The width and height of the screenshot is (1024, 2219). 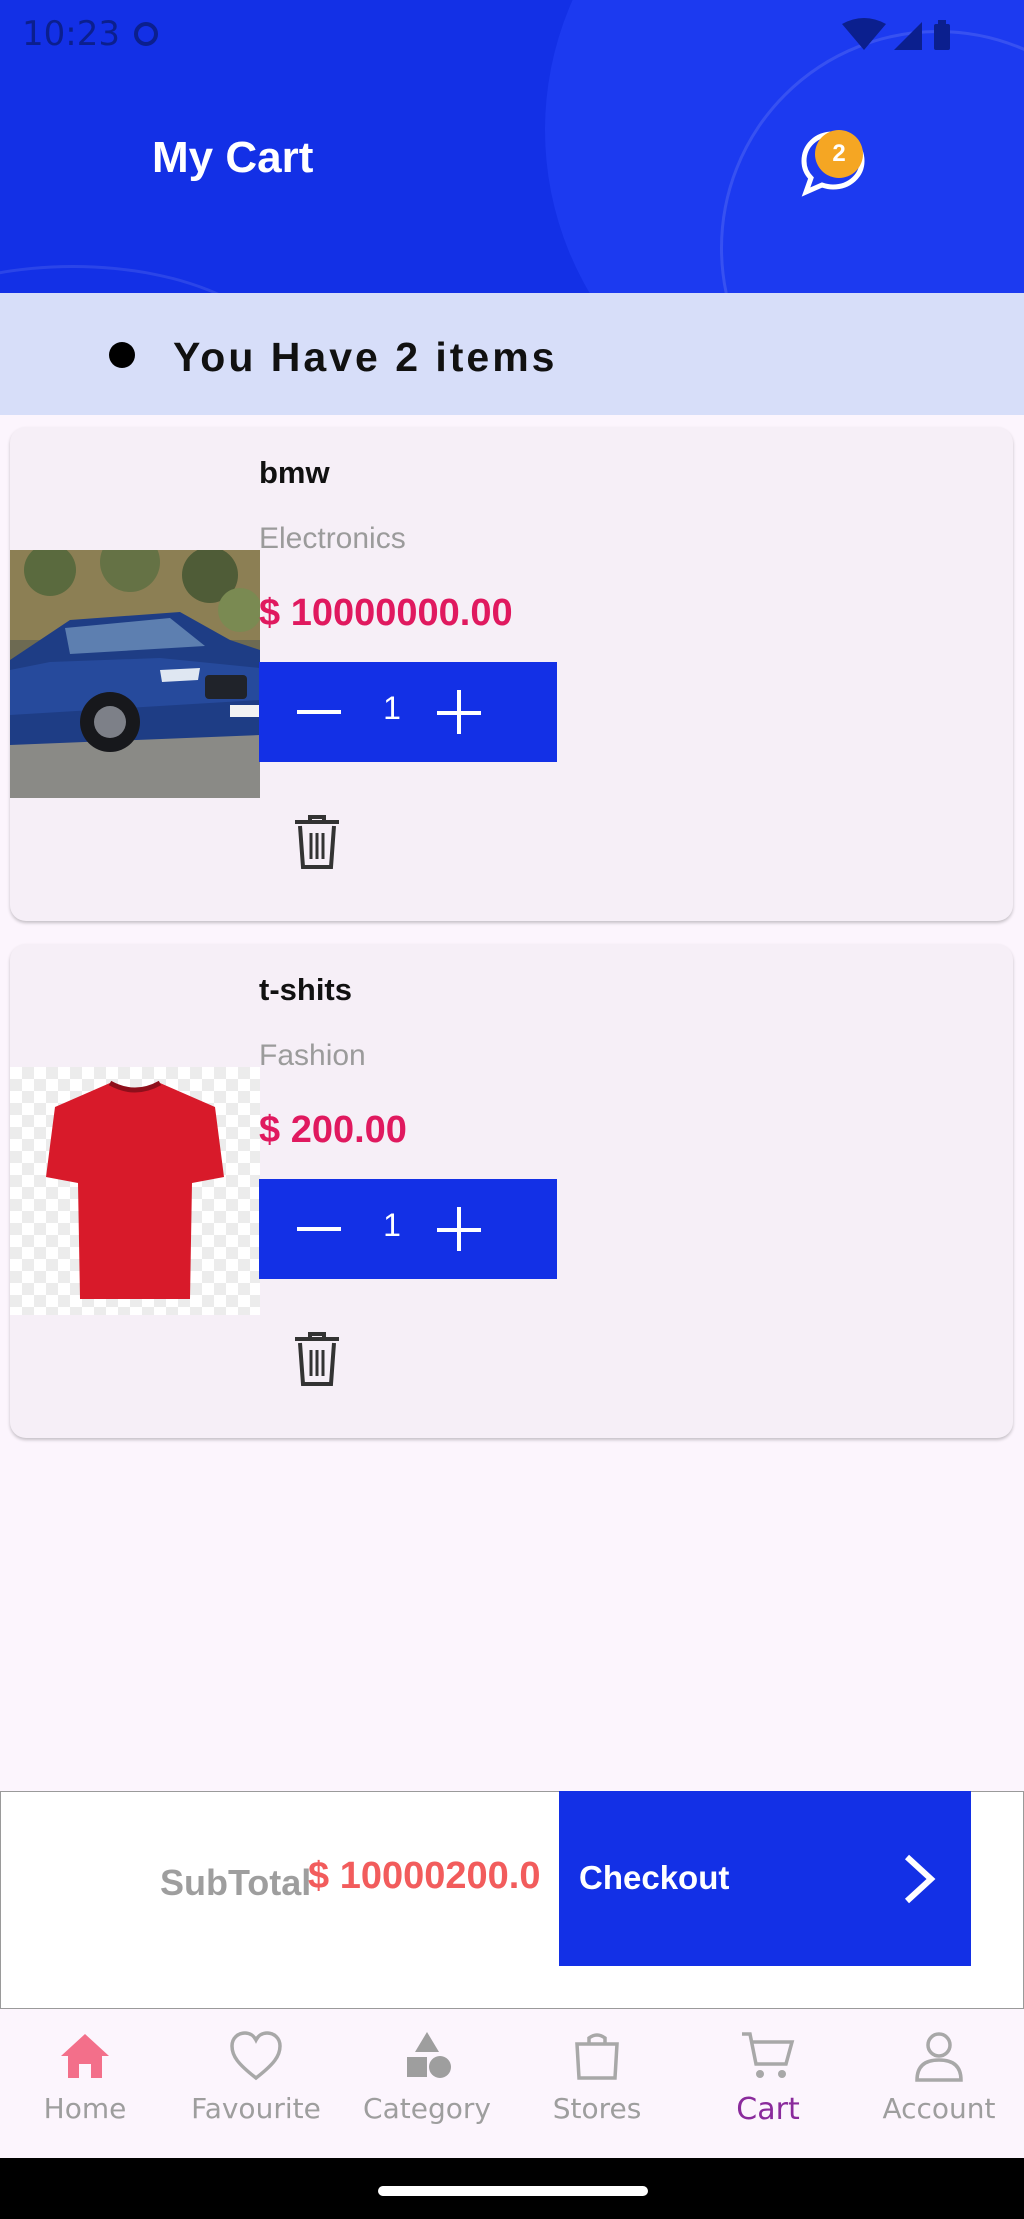 I want to click on nav-favourite: Favourite, so click(x=256, y=2090).